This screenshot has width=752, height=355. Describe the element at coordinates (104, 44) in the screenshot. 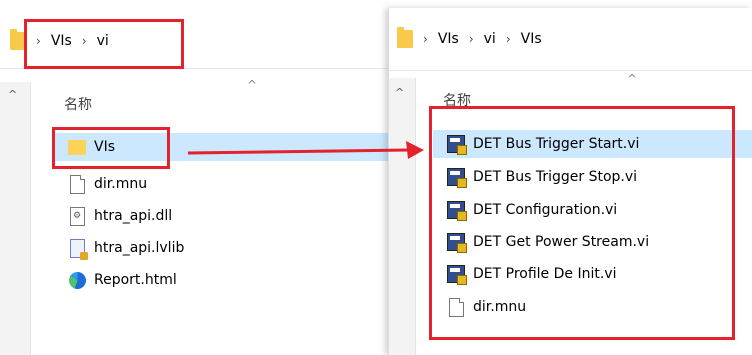

I see `annotation-box-breadcrumb` at that location.